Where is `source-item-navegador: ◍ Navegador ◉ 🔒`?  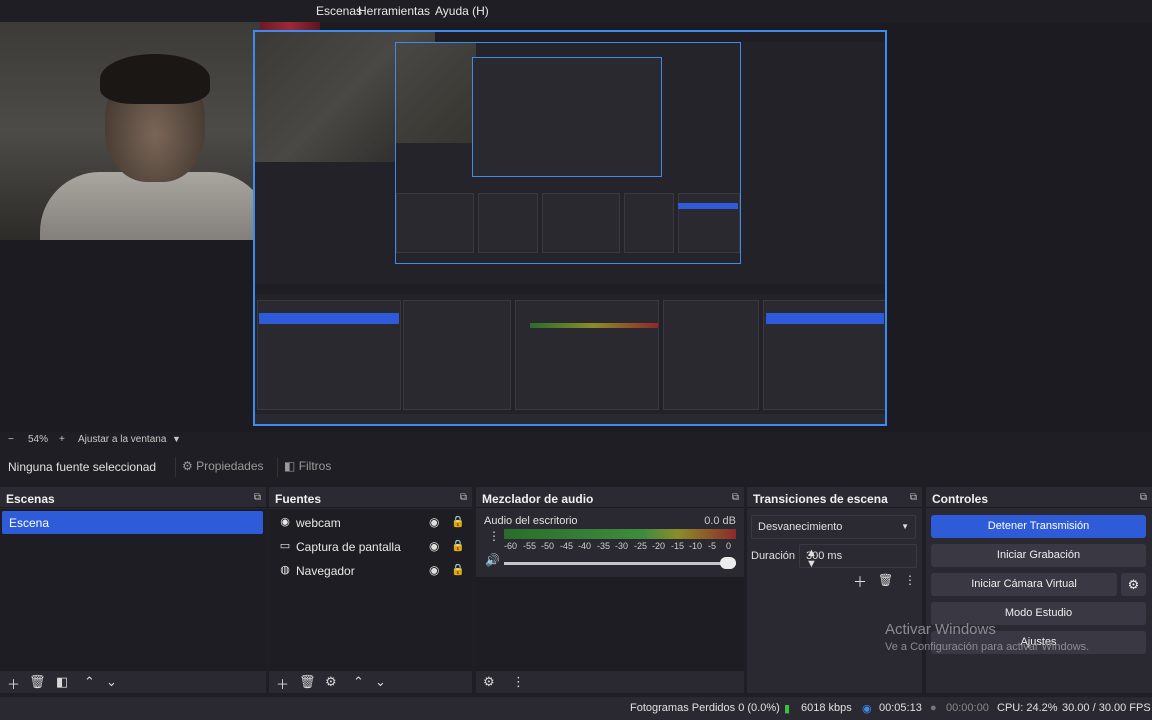
source-item-navegador: ◍ Navegador ◉ 🔒 is located at coordinates (369, 571).